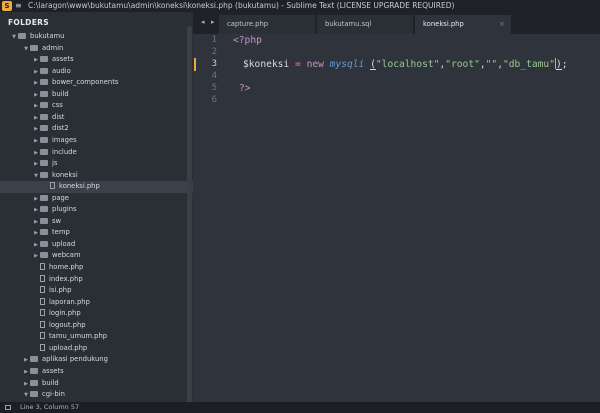 The width and height of the screenshot is (600, 413). Describe the element at coordinates (61, 232) in the screenshot. I see `tree-item-label: temp` at that location.